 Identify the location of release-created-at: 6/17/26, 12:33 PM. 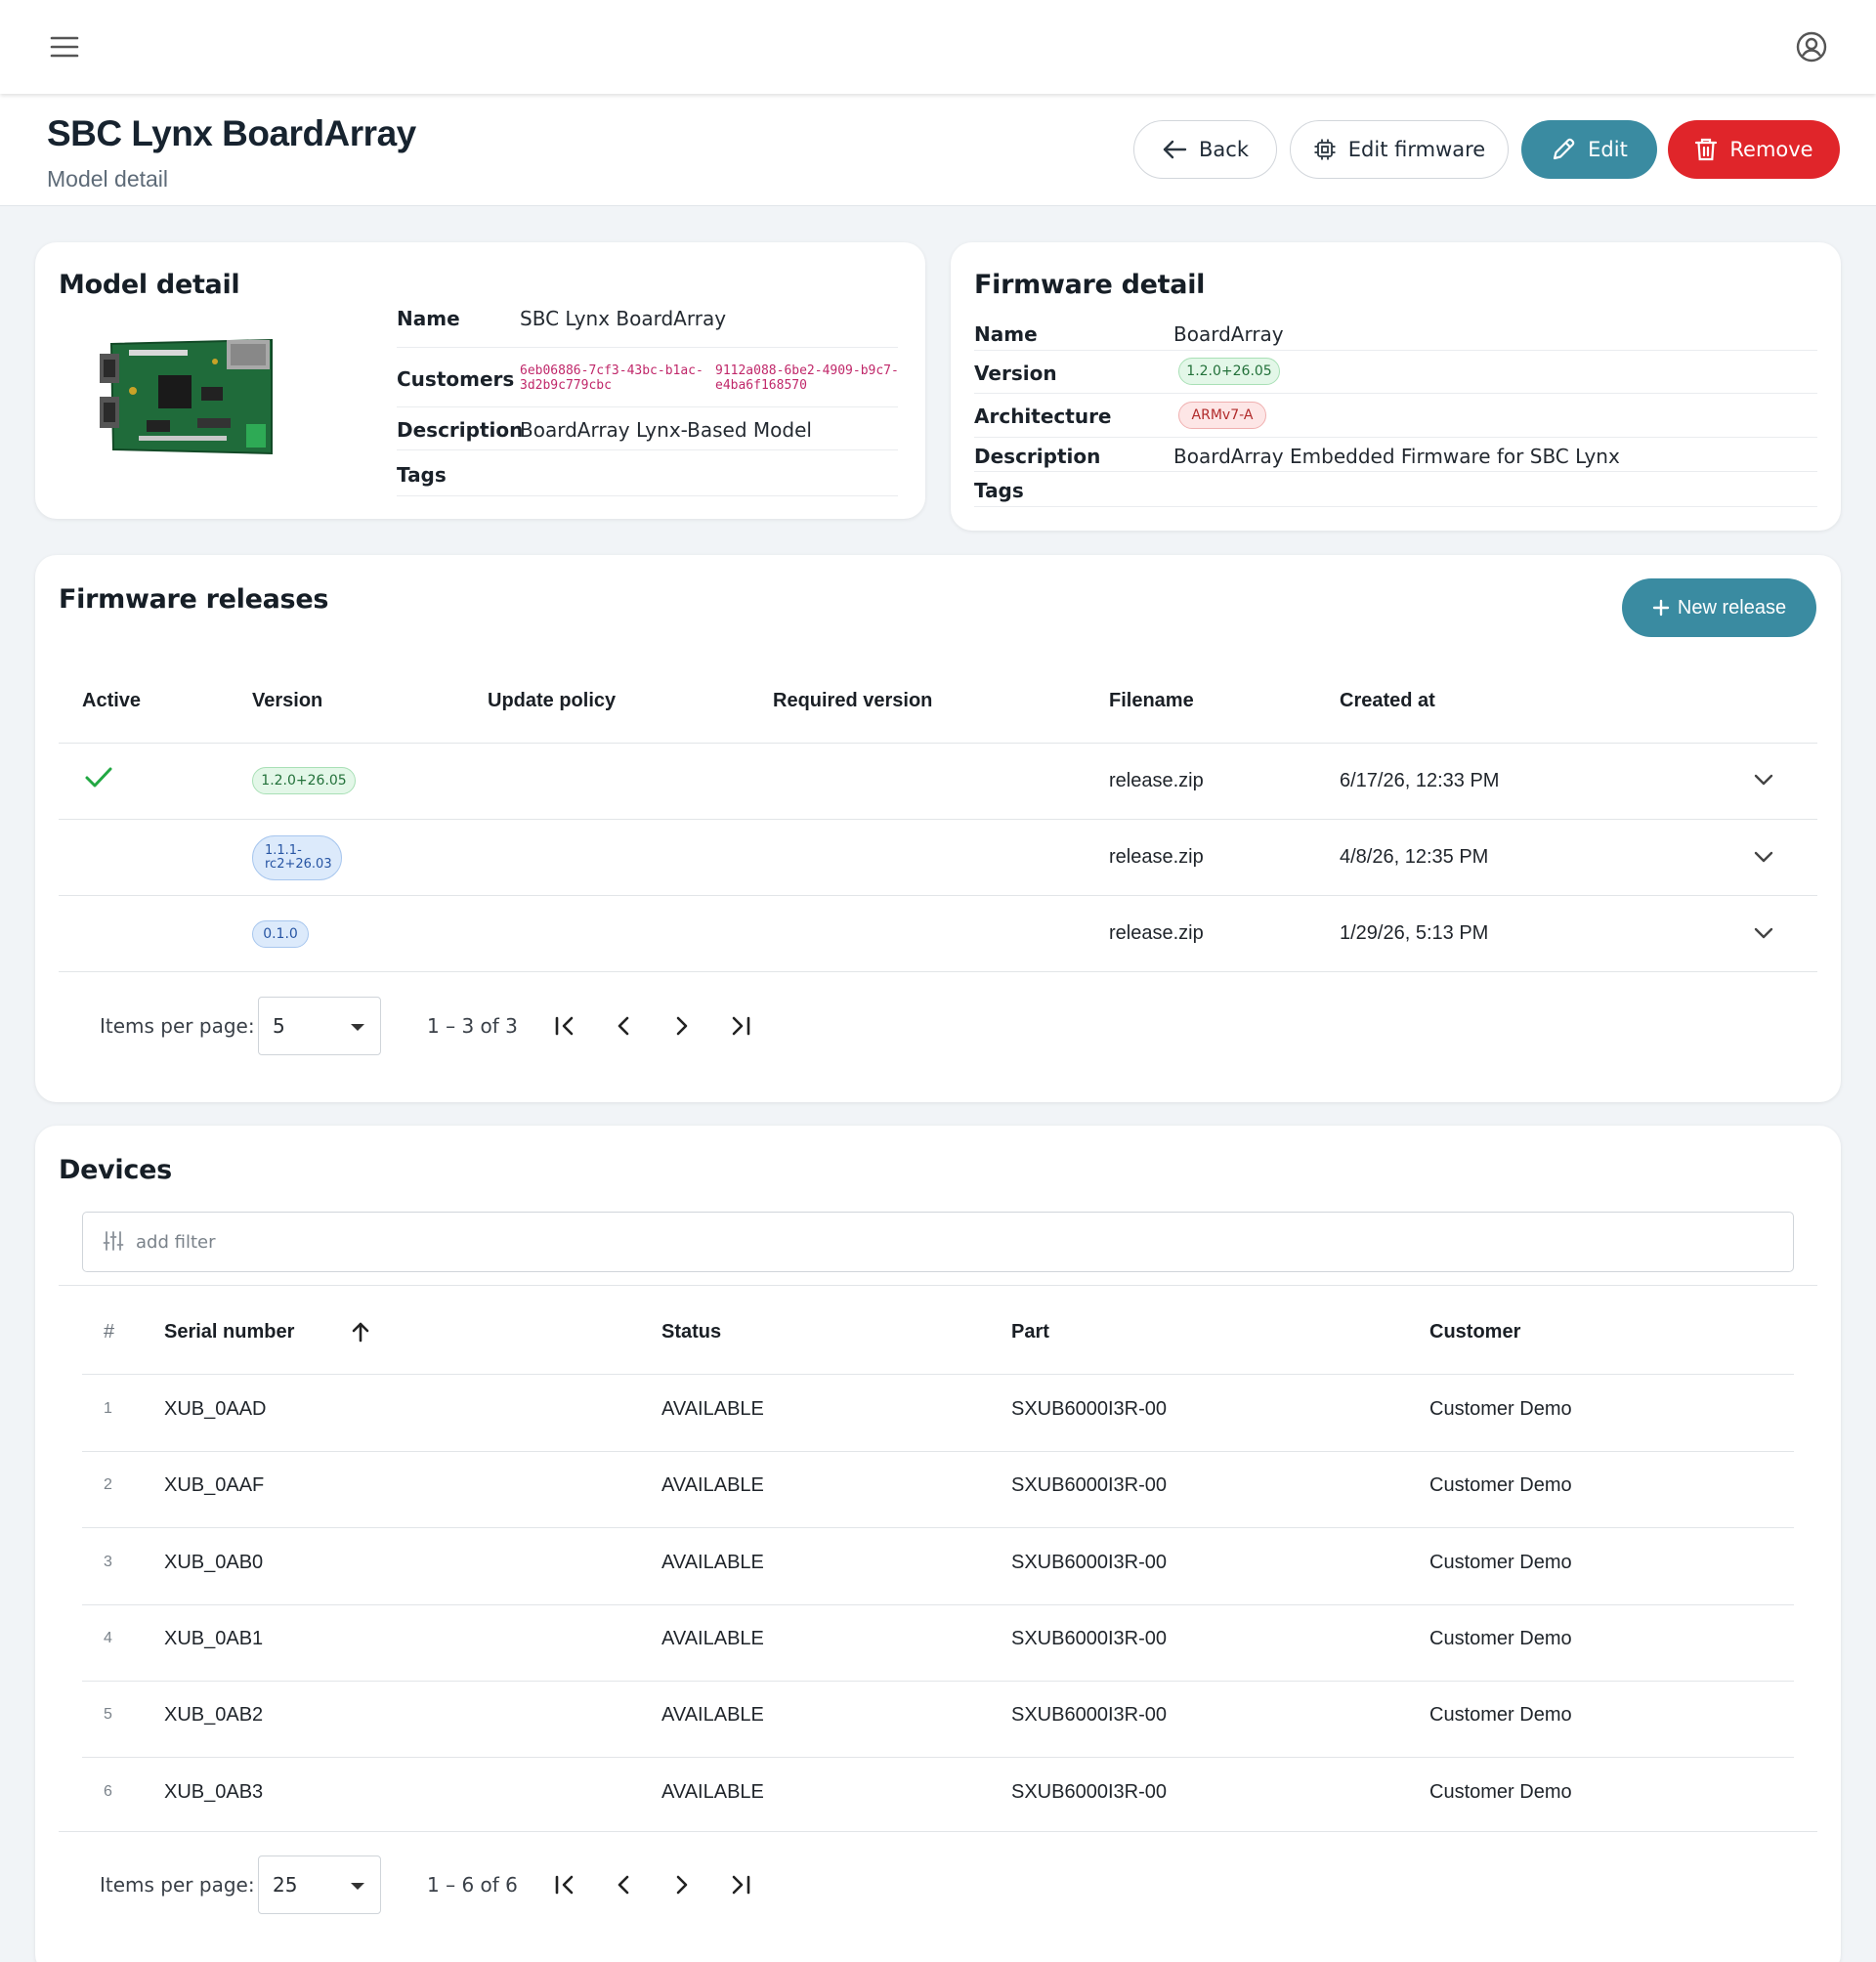
(1420, 781).